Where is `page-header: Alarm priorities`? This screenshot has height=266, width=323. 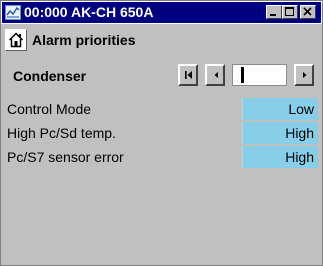
page-header: Alarm priorities is located at coordinates (161, 42).